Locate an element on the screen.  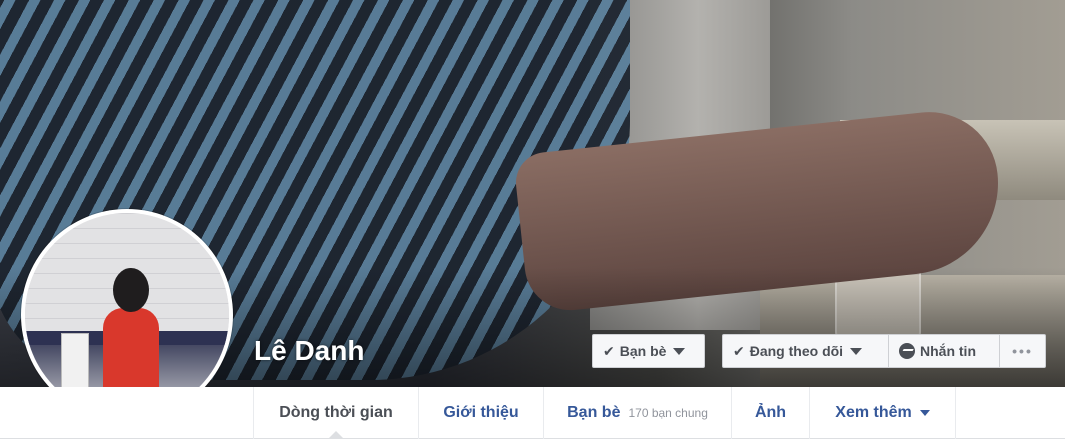
tab-timeline: Dòng thời gian is located at coordinates (335, 413).